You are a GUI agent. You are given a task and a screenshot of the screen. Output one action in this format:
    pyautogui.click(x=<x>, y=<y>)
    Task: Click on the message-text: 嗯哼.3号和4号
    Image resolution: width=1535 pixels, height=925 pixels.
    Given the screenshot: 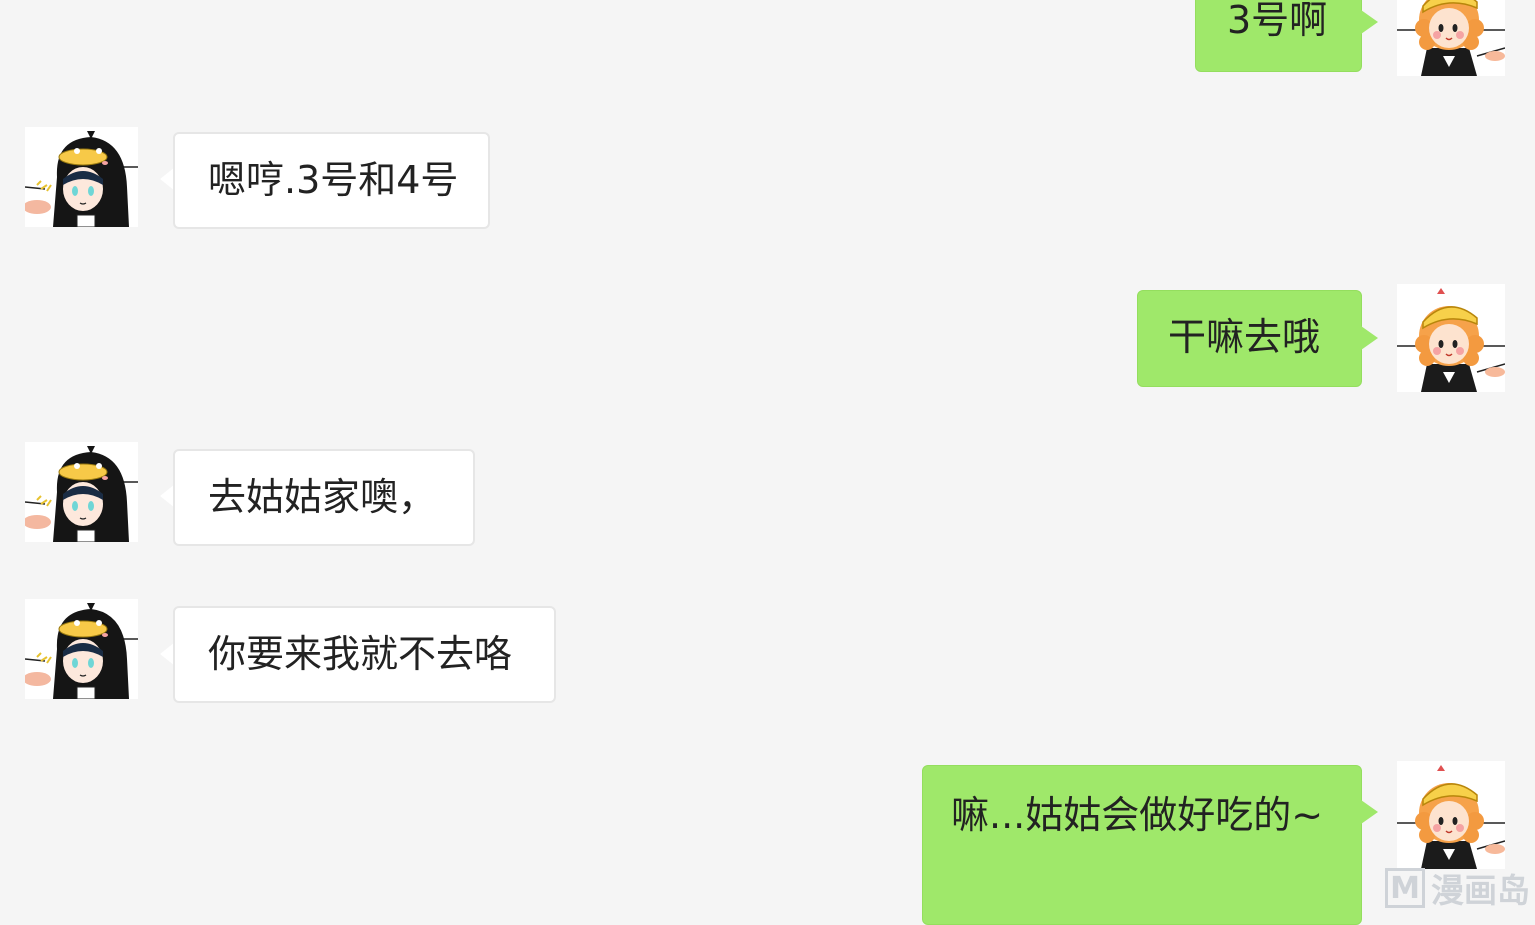 What is the action you would take?
    pyautogui.click(x=333, y=180)
    